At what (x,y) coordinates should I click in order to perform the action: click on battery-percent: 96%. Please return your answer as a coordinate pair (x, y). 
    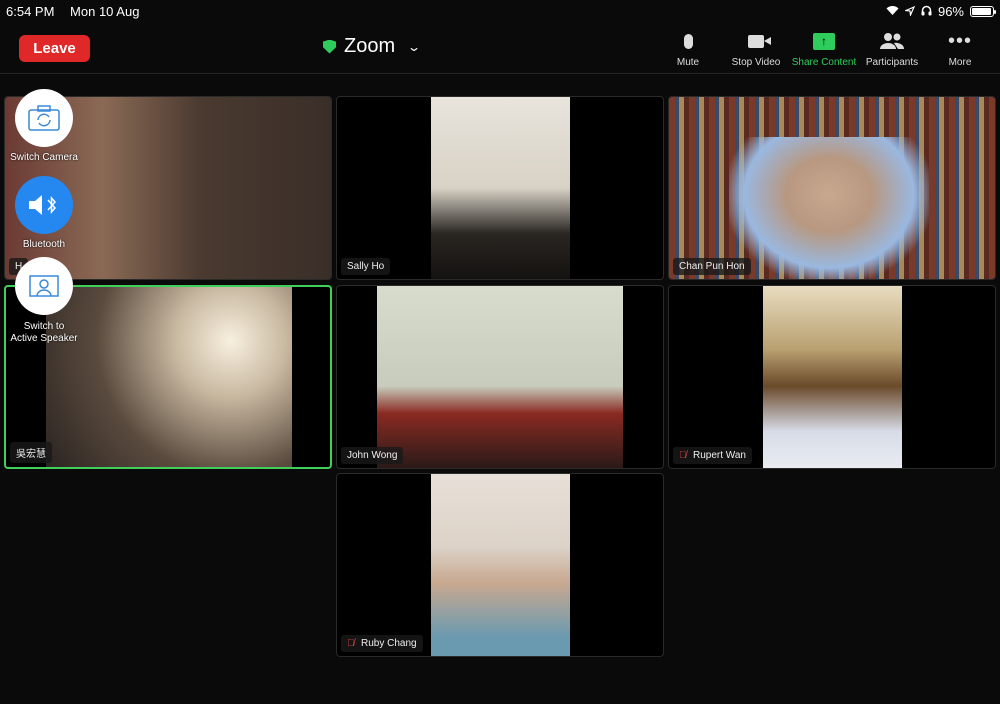
    Looking at the image, I should click on (950, 11).